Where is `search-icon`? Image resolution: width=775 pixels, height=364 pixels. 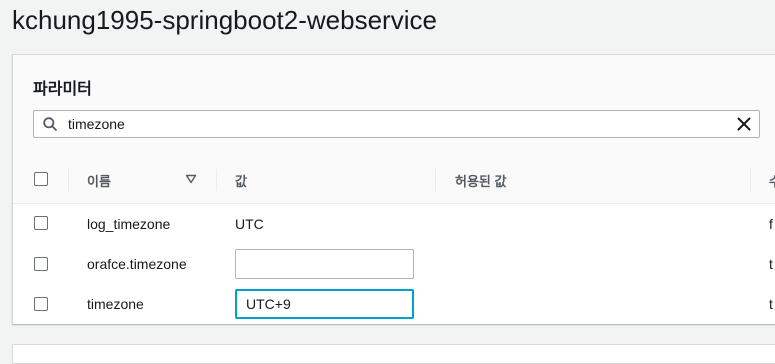
search-icon is located at coordinates (50, 124).